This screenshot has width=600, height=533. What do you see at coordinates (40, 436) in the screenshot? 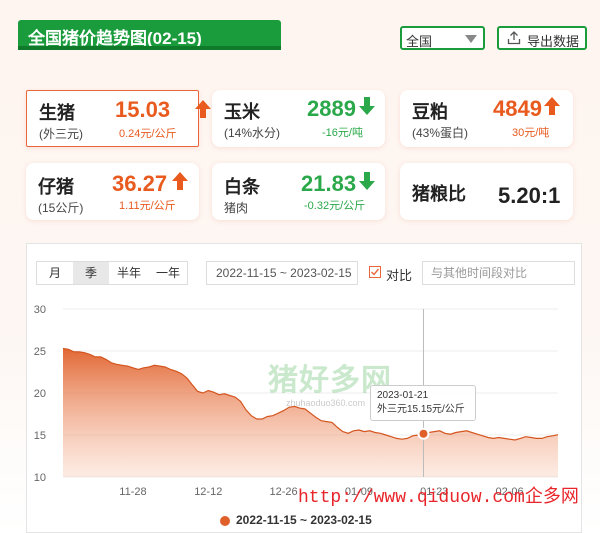
I see `y-tick-label: 15` at bounding box center [40, 436].